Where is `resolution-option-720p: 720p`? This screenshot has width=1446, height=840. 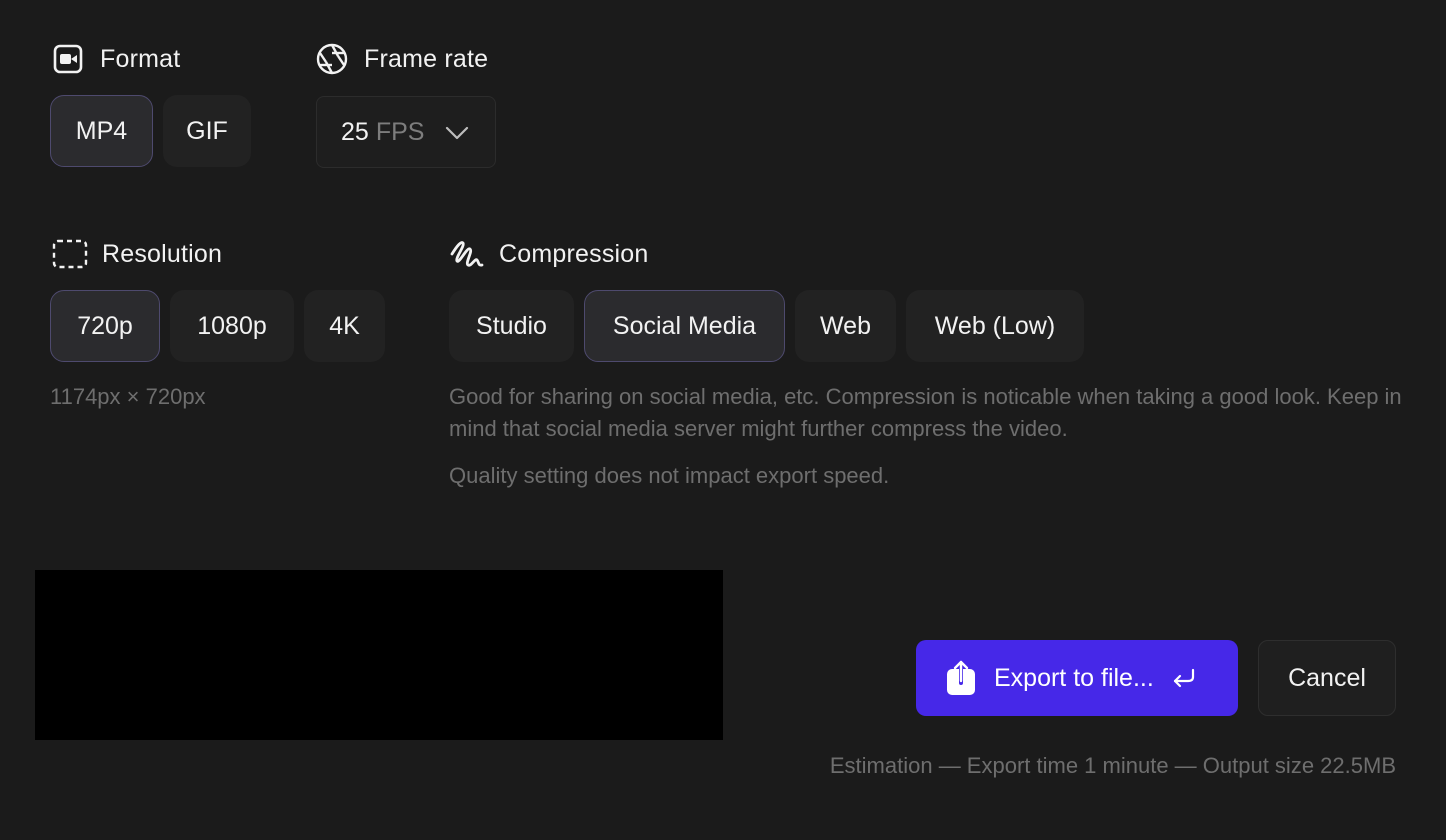
resolution-option-720p: 720p is located at coordinates (105, 326).